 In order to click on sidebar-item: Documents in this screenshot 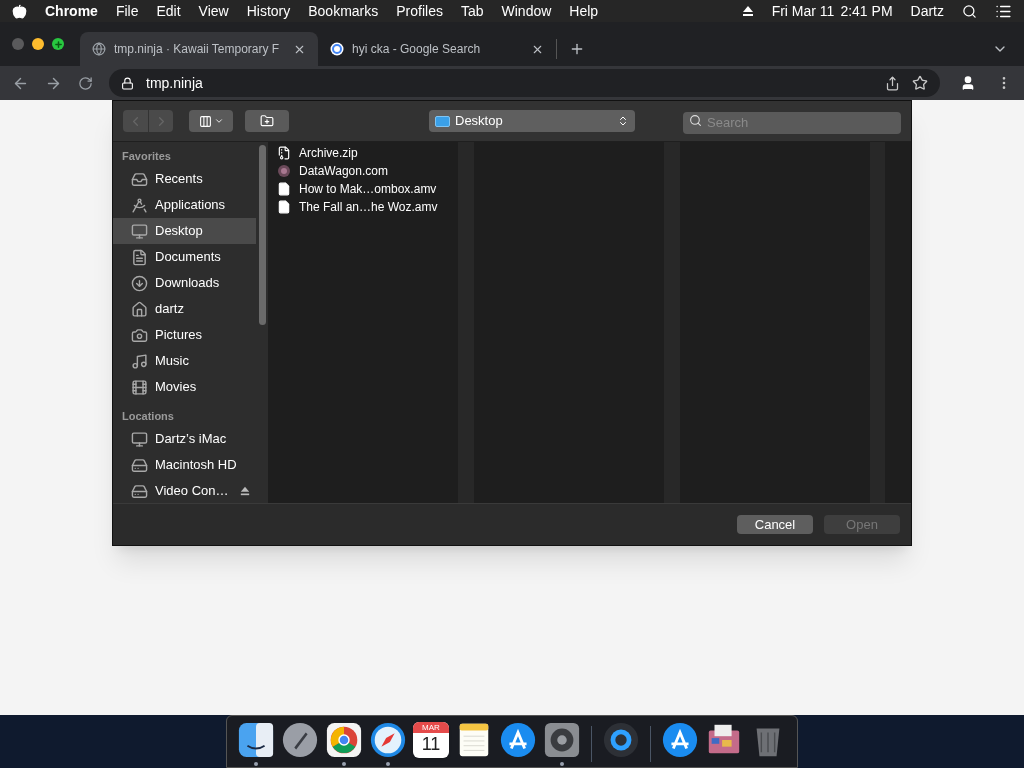, I will do `click(184, 257)`.